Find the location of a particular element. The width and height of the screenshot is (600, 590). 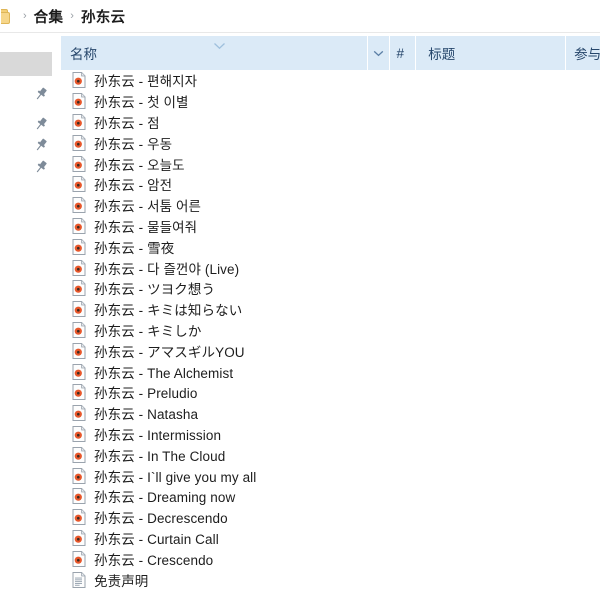

list-item: 孙东云 - The Alchemist is located at coordinates (330, 371).